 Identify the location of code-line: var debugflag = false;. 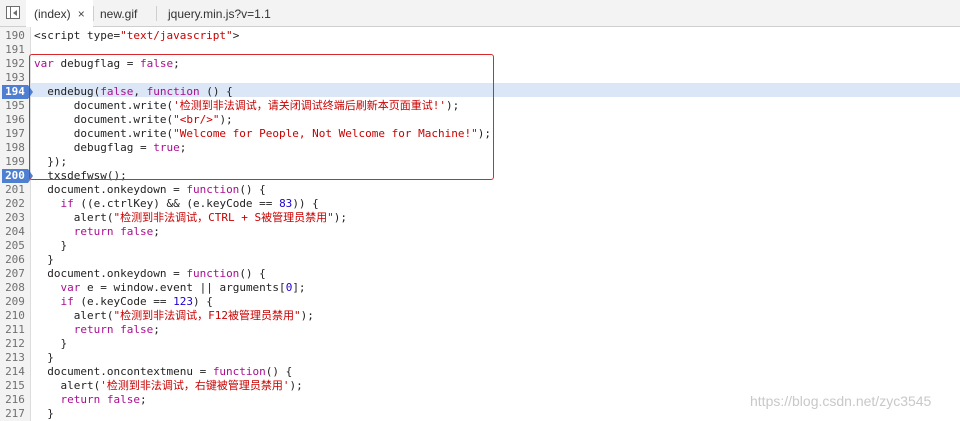
(107, 63).